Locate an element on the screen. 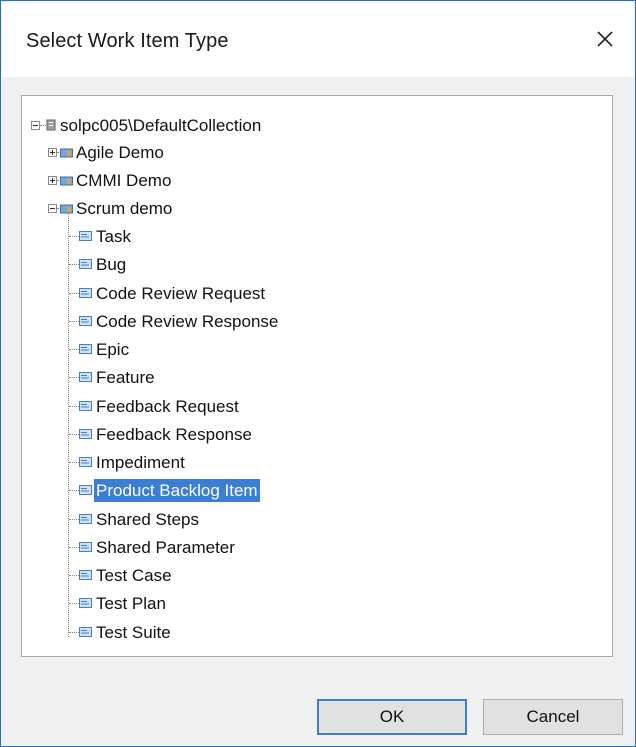 This screenshot has width=636, height=747. tree-node-work-item-type: Test Suite is located at coordinates (133, 632).